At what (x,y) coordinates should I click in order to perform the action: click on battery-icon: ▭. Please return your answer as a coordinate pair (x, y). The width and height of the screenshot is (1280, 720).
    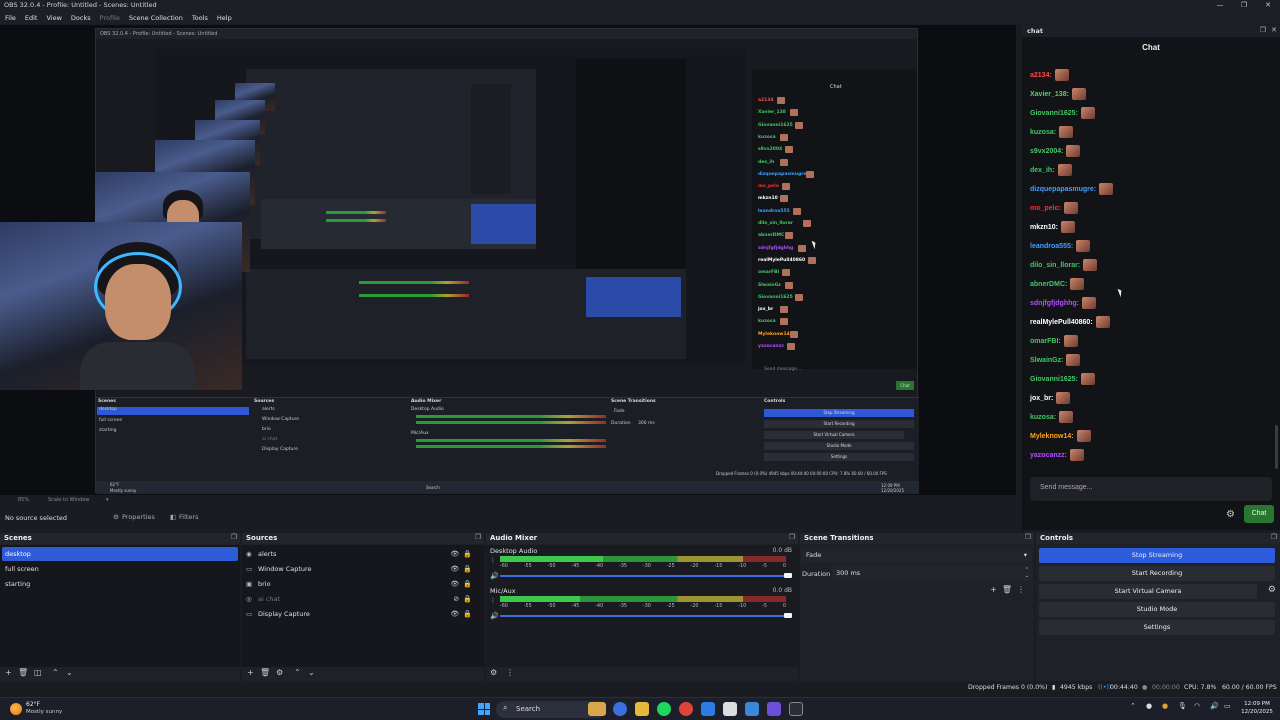
    Looking at the image, I should click on (1227, 706).